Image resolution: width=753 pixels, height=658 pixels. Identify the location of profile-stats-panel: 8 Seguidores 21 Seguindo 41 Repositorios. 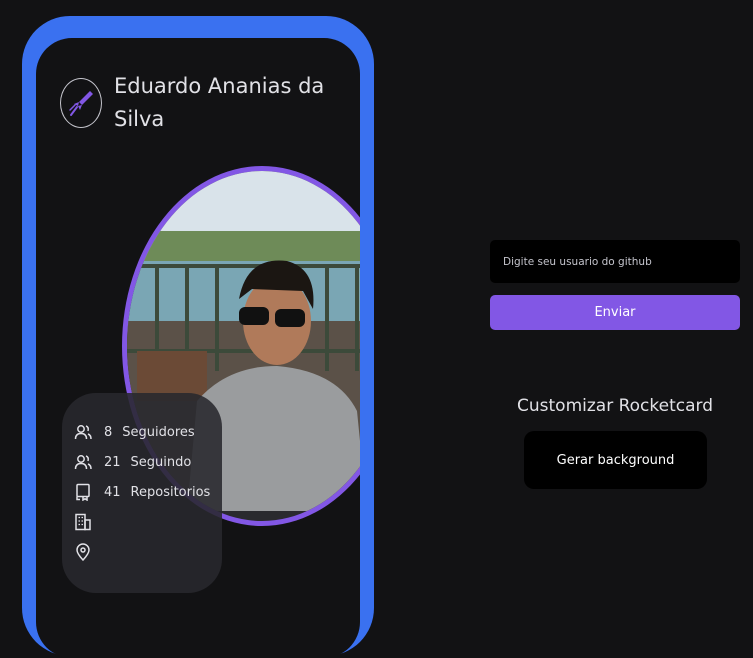
(142, 493).